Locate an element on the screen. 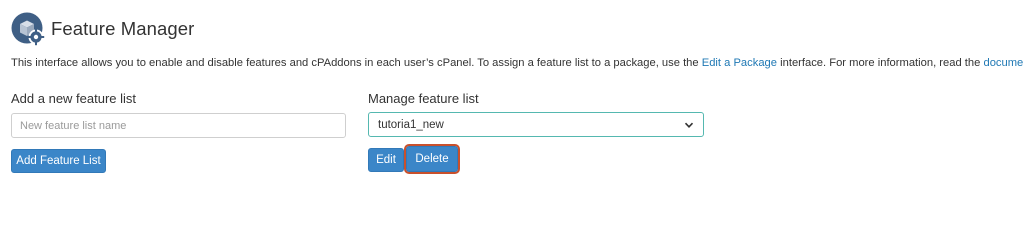 This screenshot has width=1024, height=240. page-title: Feature Manager is located at coordinates (123, 28).